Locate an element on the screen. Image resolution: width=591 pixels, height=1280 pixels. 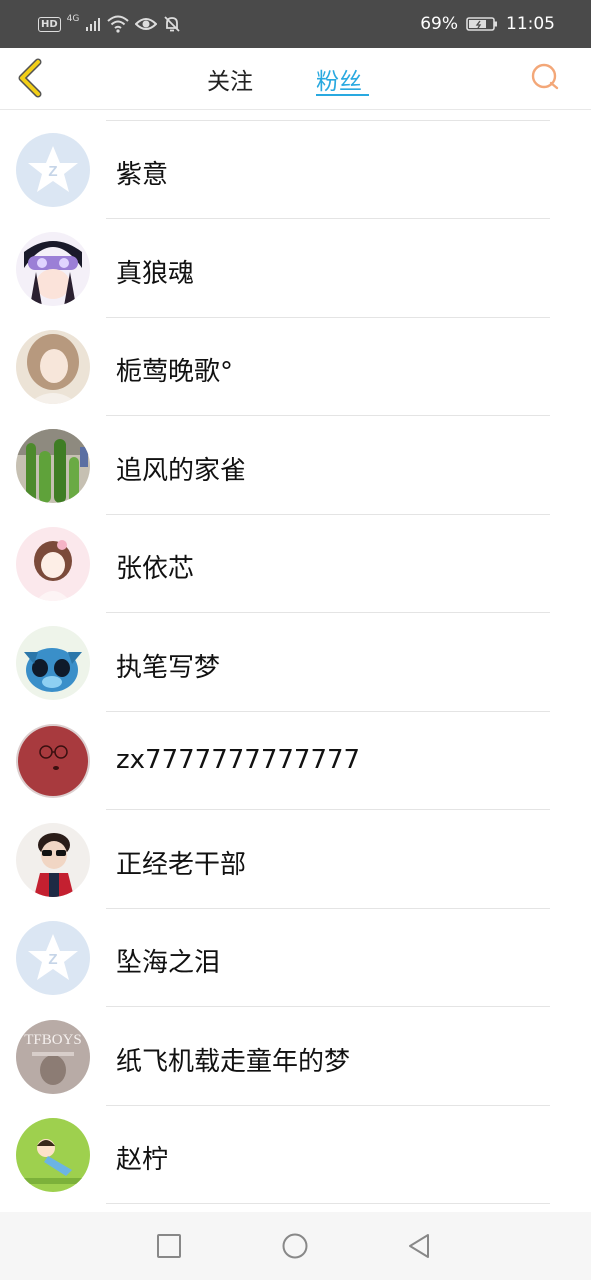
app-header: 关注 粉丝 is located at coordinates (295, 79).